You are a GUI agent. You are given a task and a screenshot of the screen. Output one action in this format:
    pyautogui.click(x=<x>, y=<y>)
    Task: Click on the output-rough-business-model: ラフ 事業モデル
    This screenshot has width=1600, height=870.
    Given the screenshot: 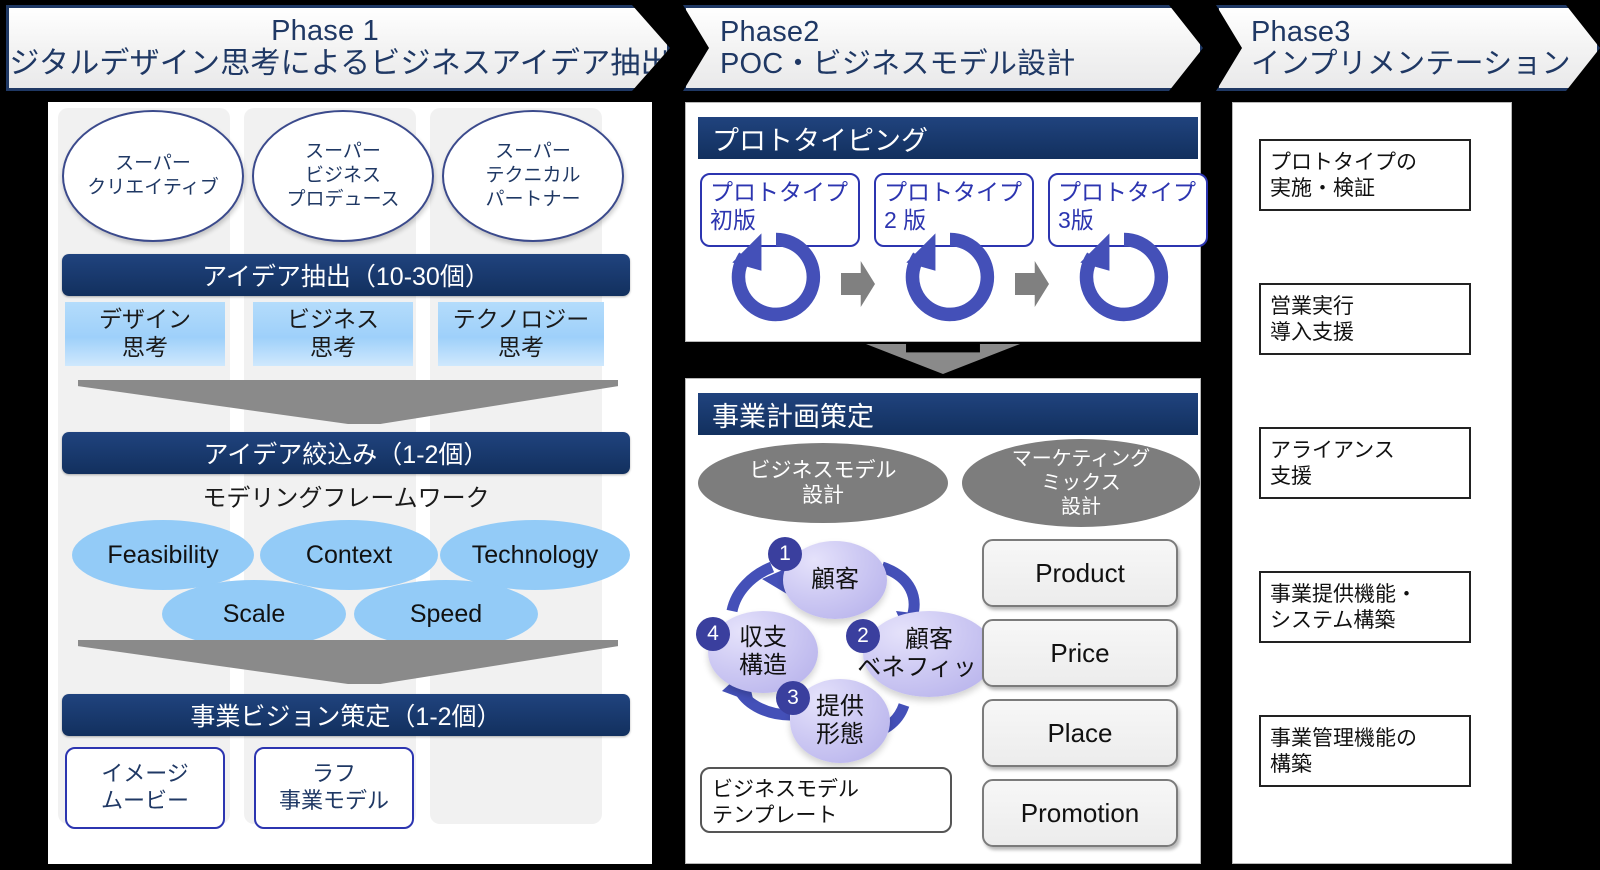 What is the action you would take?
    pyautogui.click(x=334, y=788)
    